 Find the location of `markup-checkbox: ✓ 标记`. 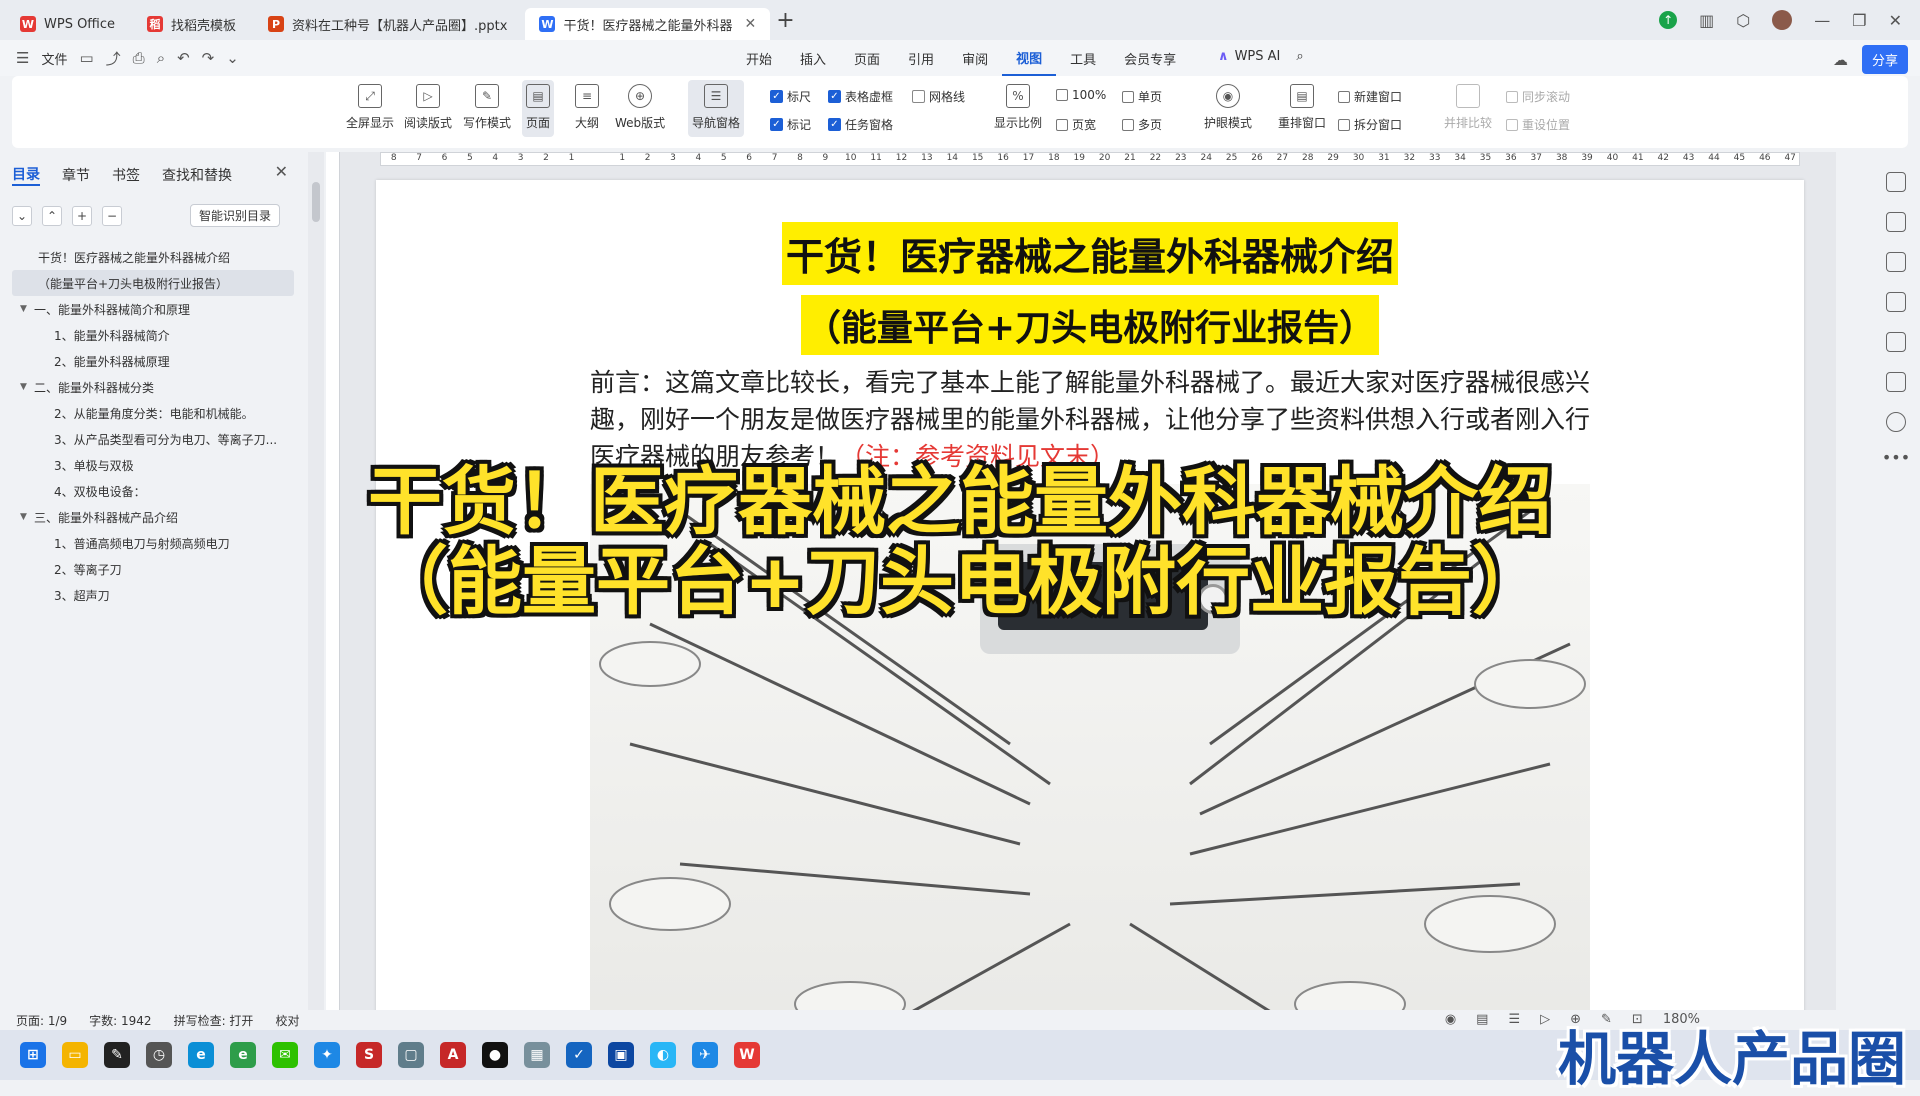

markup-checkbox: ✓ 标记 is located at coordinates (790, 124).